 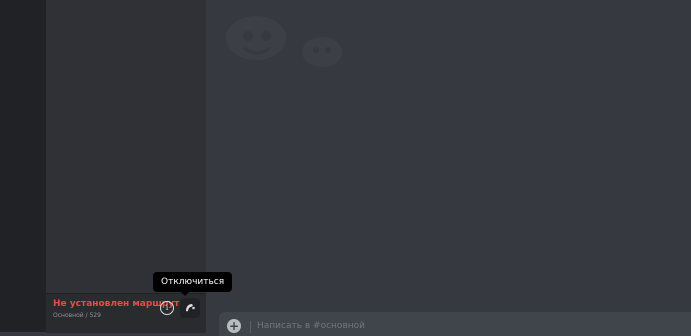 What do you see at coordinates (193, 284) in the screenshot?
I see `disconnect-tooltip: Отключиться` at bounding box center [193, 284].